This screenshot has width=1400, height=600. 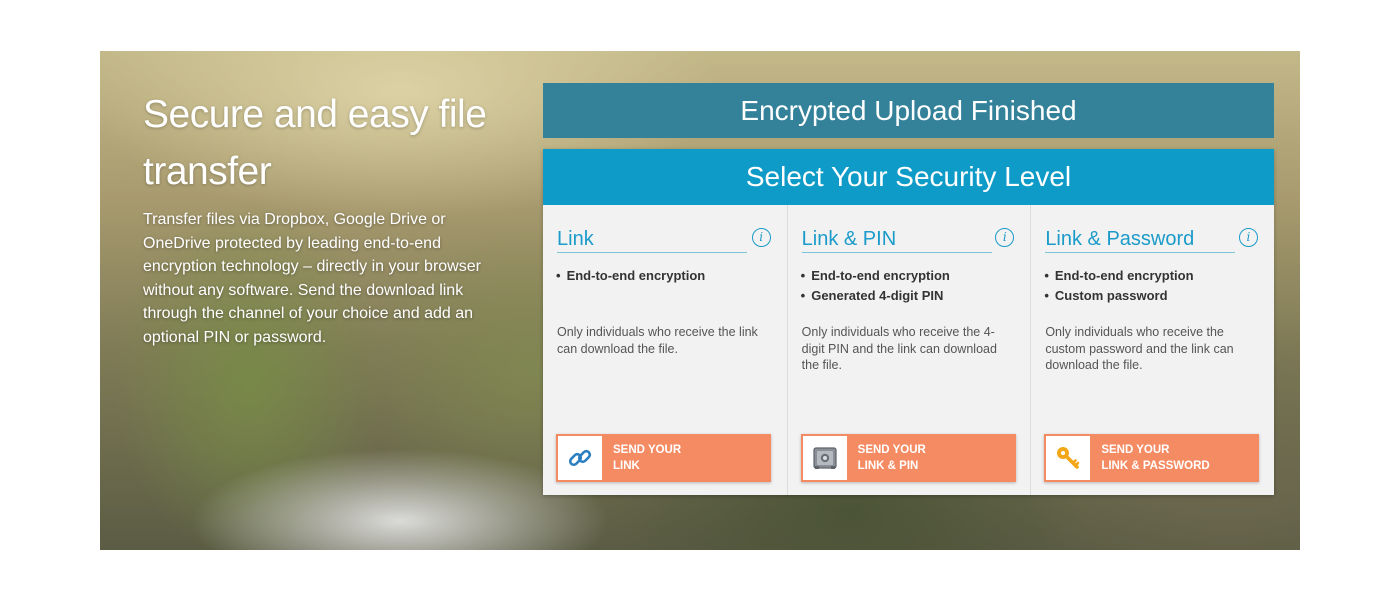 What do you see at coordinates (1068, 458) in the screenshot?
I see `key-icon` at bounding box center [1068, 458].